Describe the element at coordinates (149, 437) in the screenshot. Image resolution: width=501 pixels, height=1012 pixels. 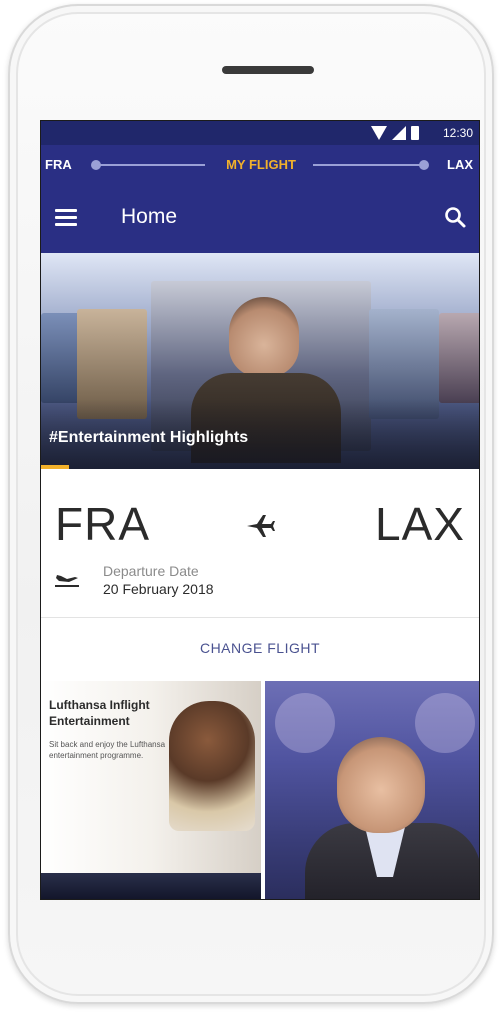
I see `hero-caption: #Entertainment Highlights` at that location.